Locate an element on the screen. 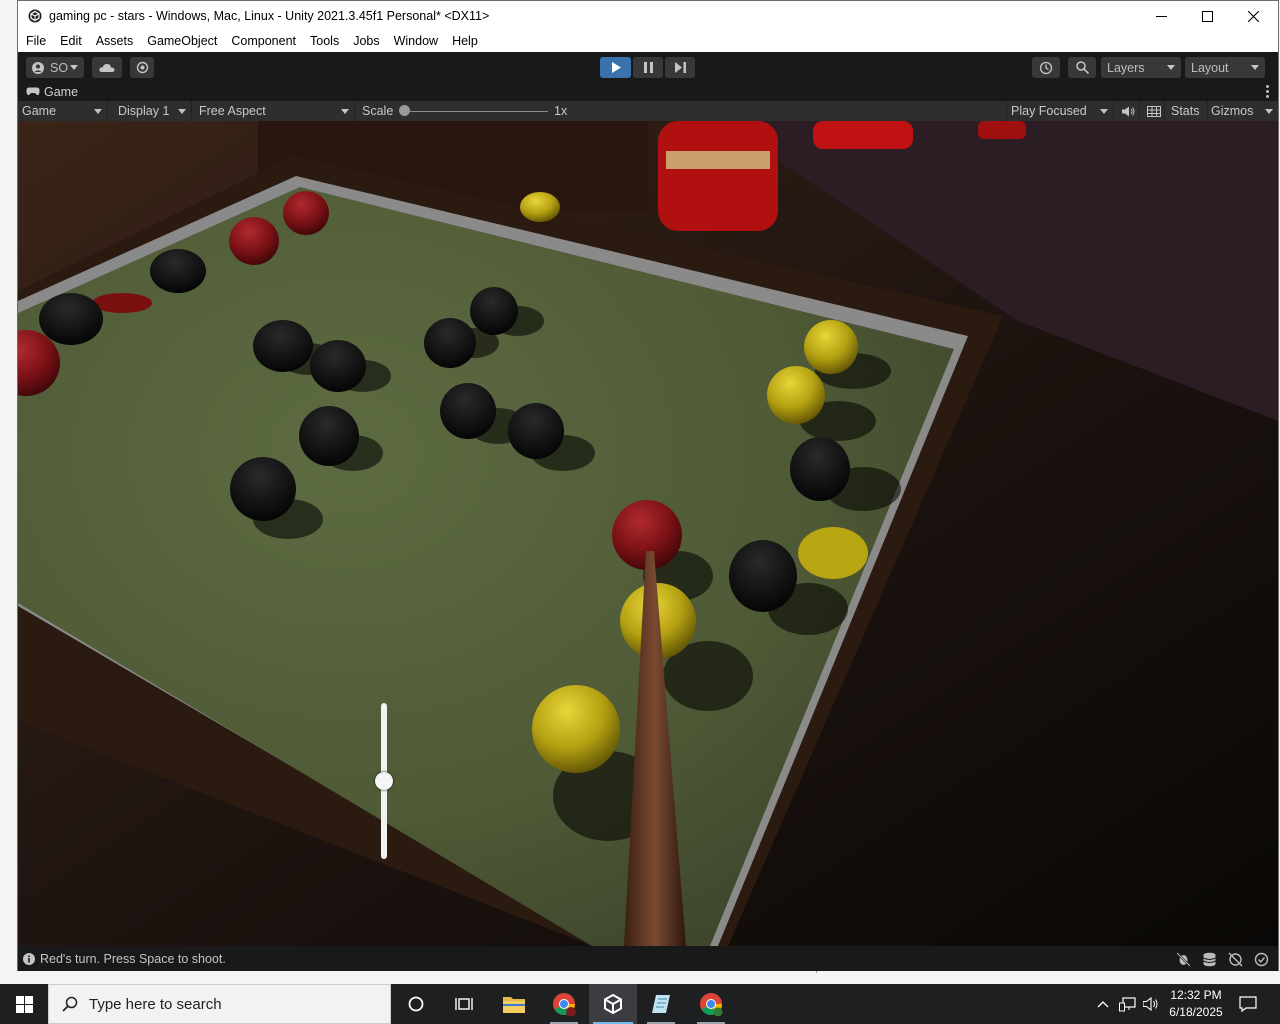 This screenshot has width=1280, height=1024. shot-power-thumb is located at coordinates (384, 781).